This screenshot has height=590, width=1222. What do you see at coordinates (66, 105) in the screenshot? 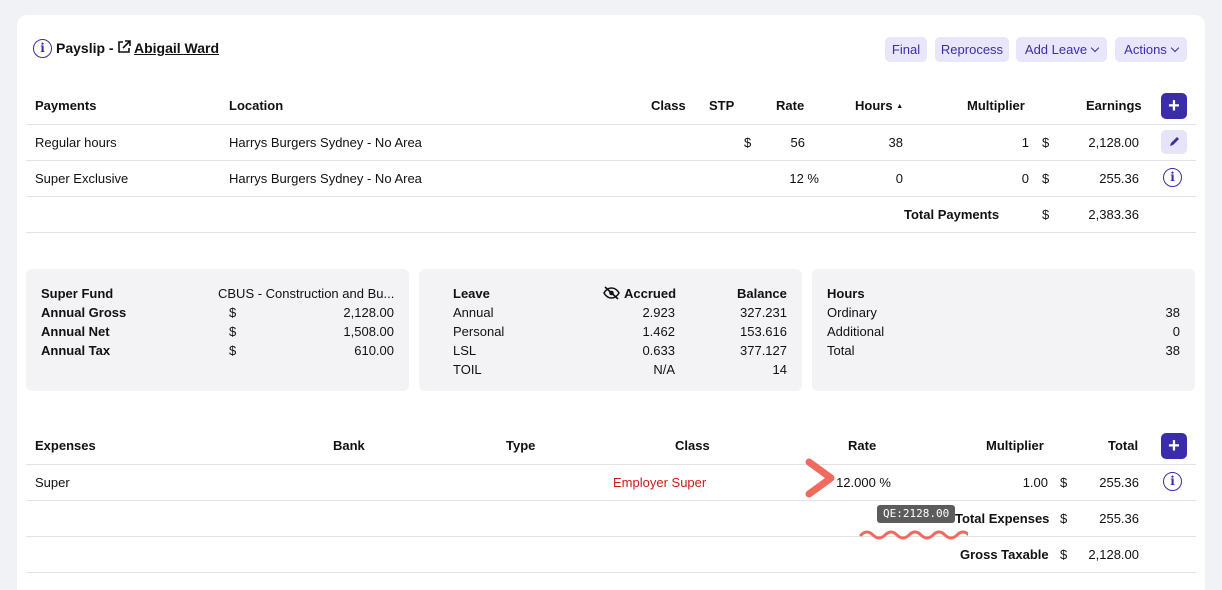
I see `payments-header: Payments` at bounding box center [66, 105].